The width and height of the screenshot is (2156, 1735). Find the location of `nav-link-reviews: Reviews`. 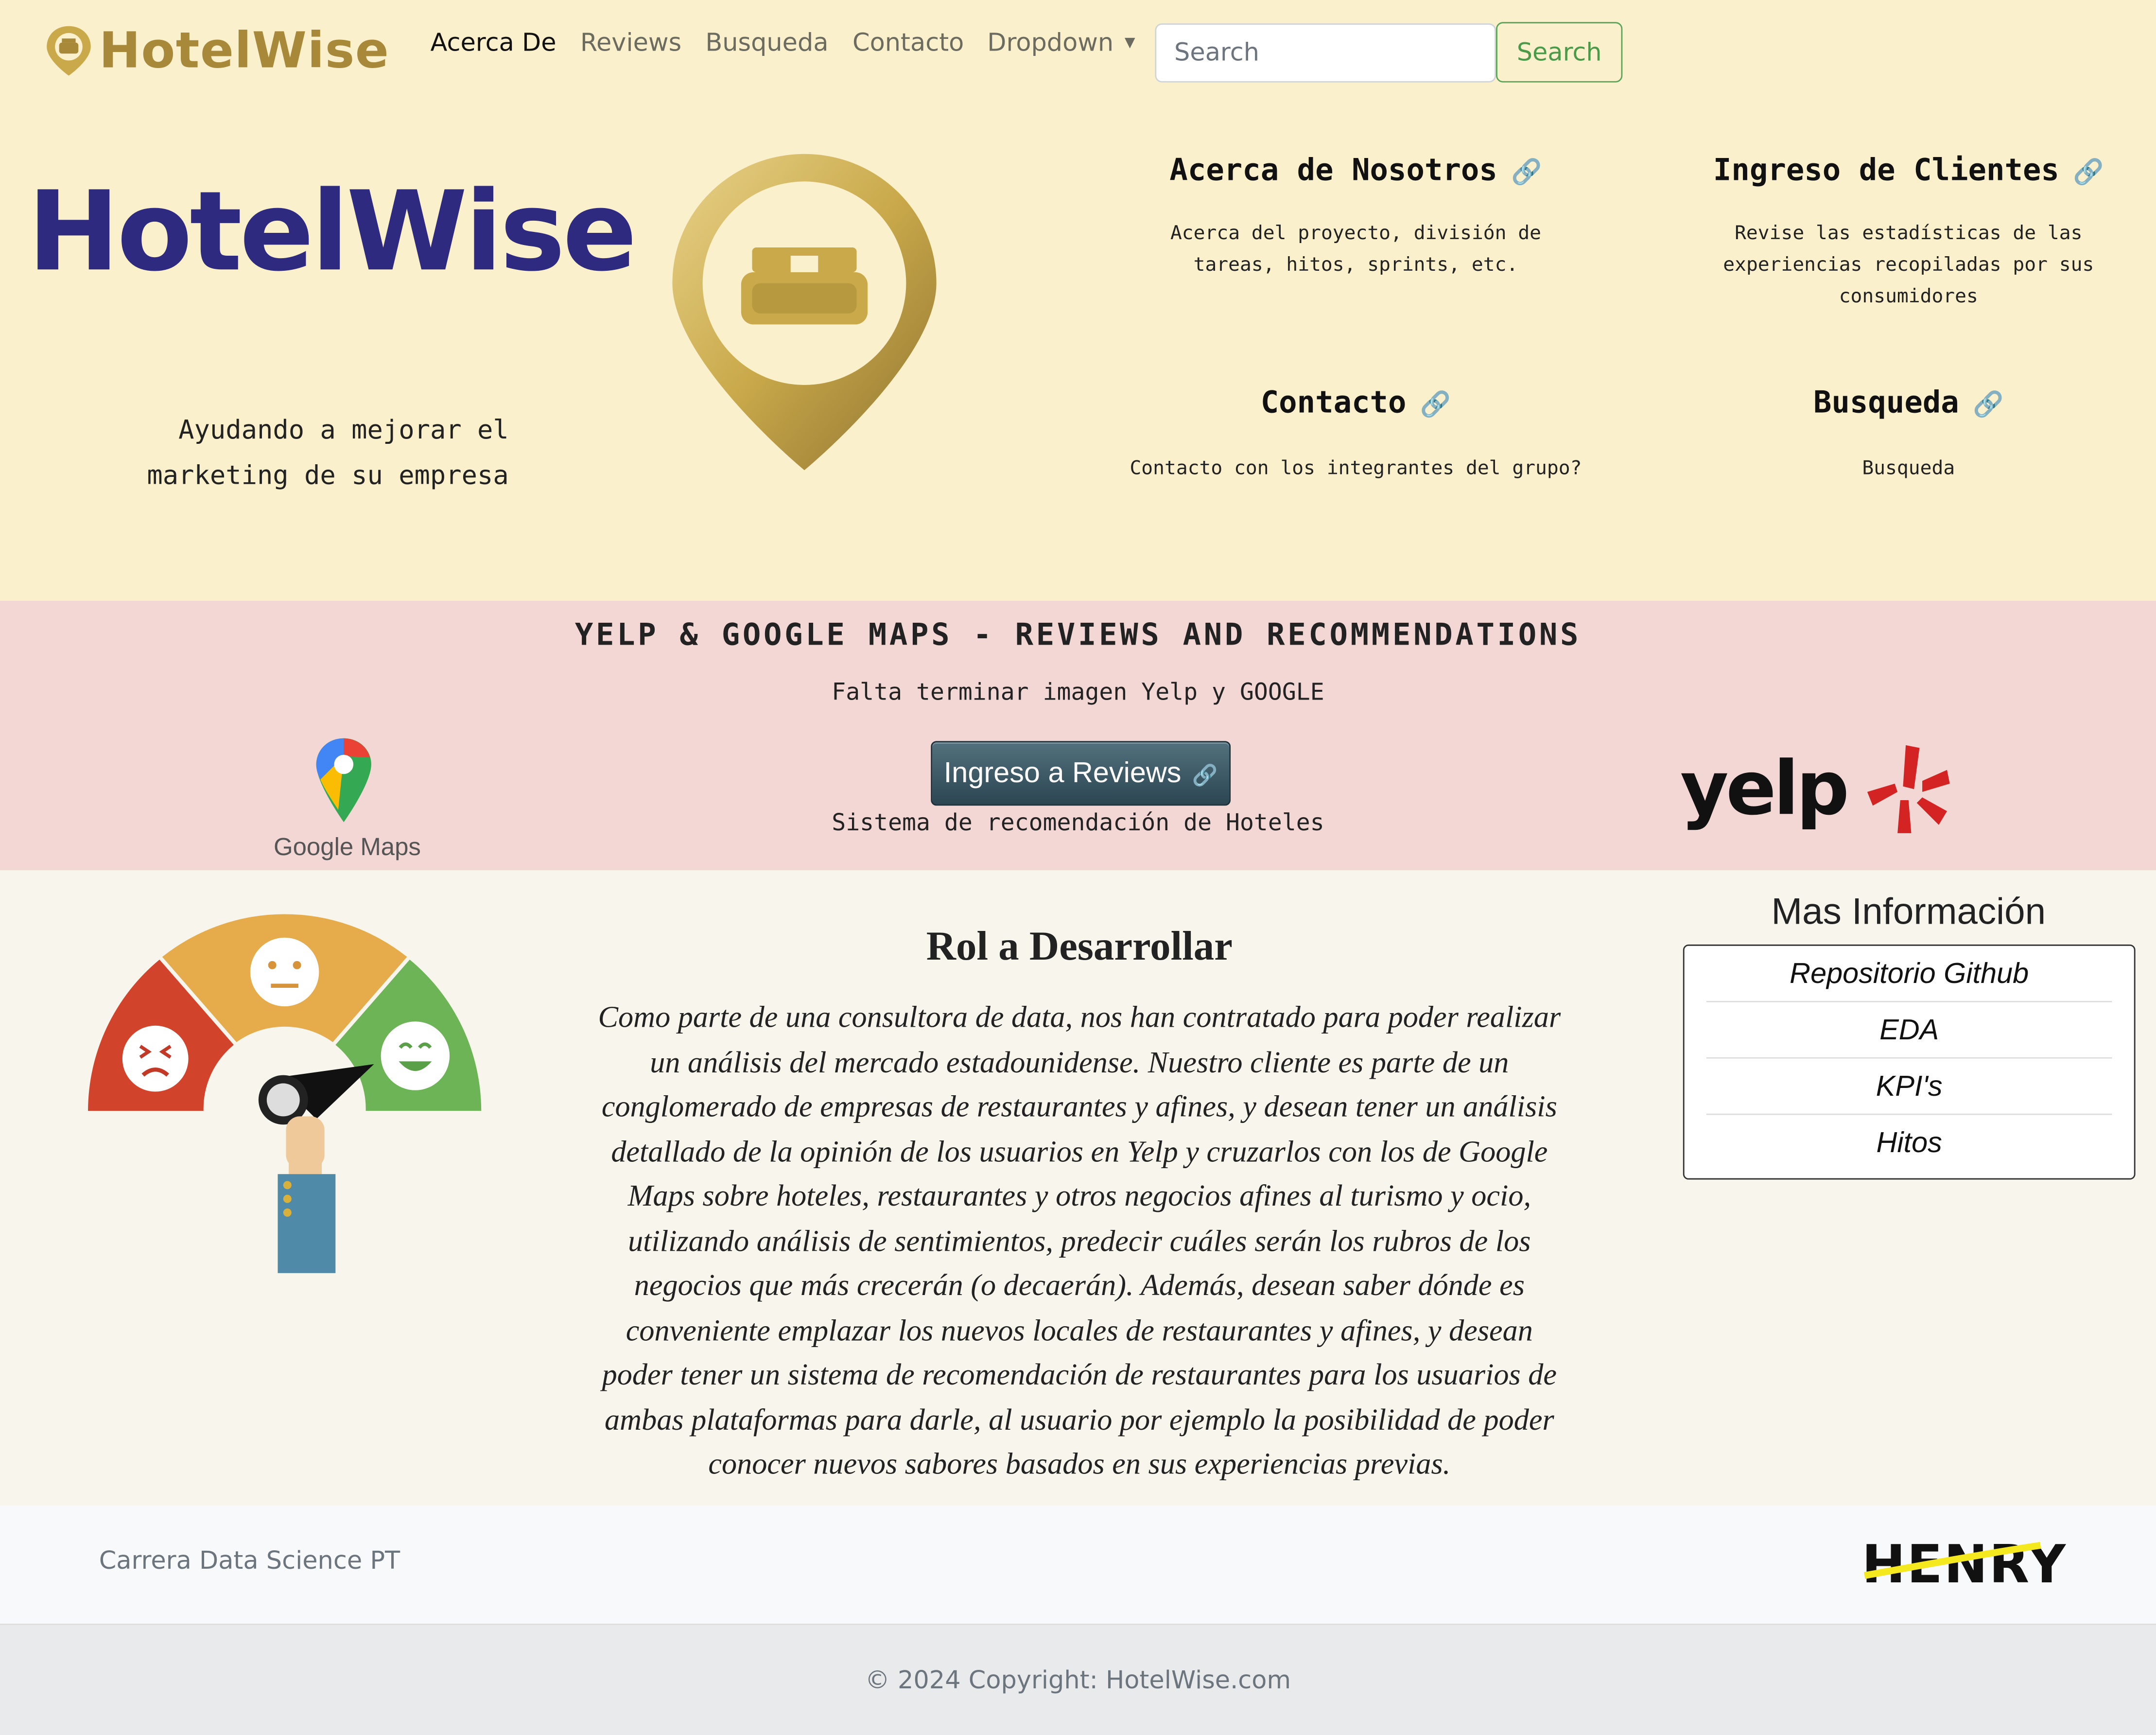

nav-link-reviews: Reviews is located at coordinates (630, 43).